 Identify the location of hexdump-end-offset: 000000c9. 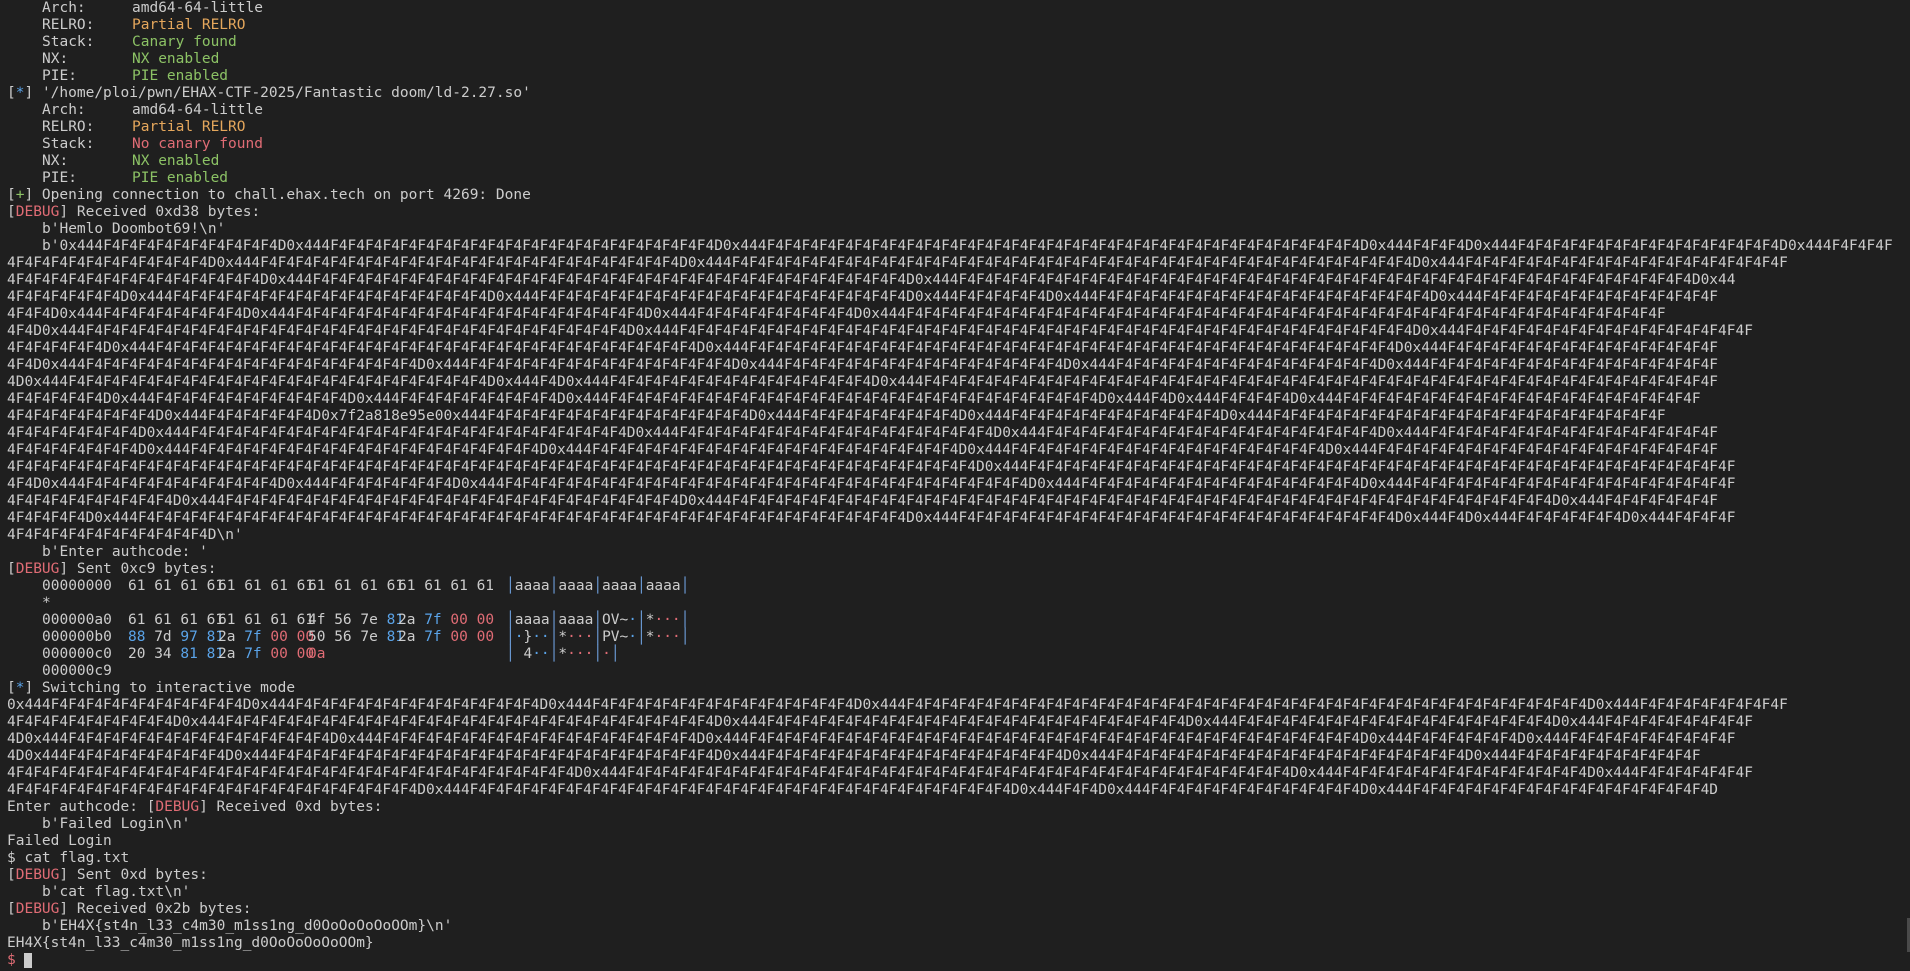
(77, 671).